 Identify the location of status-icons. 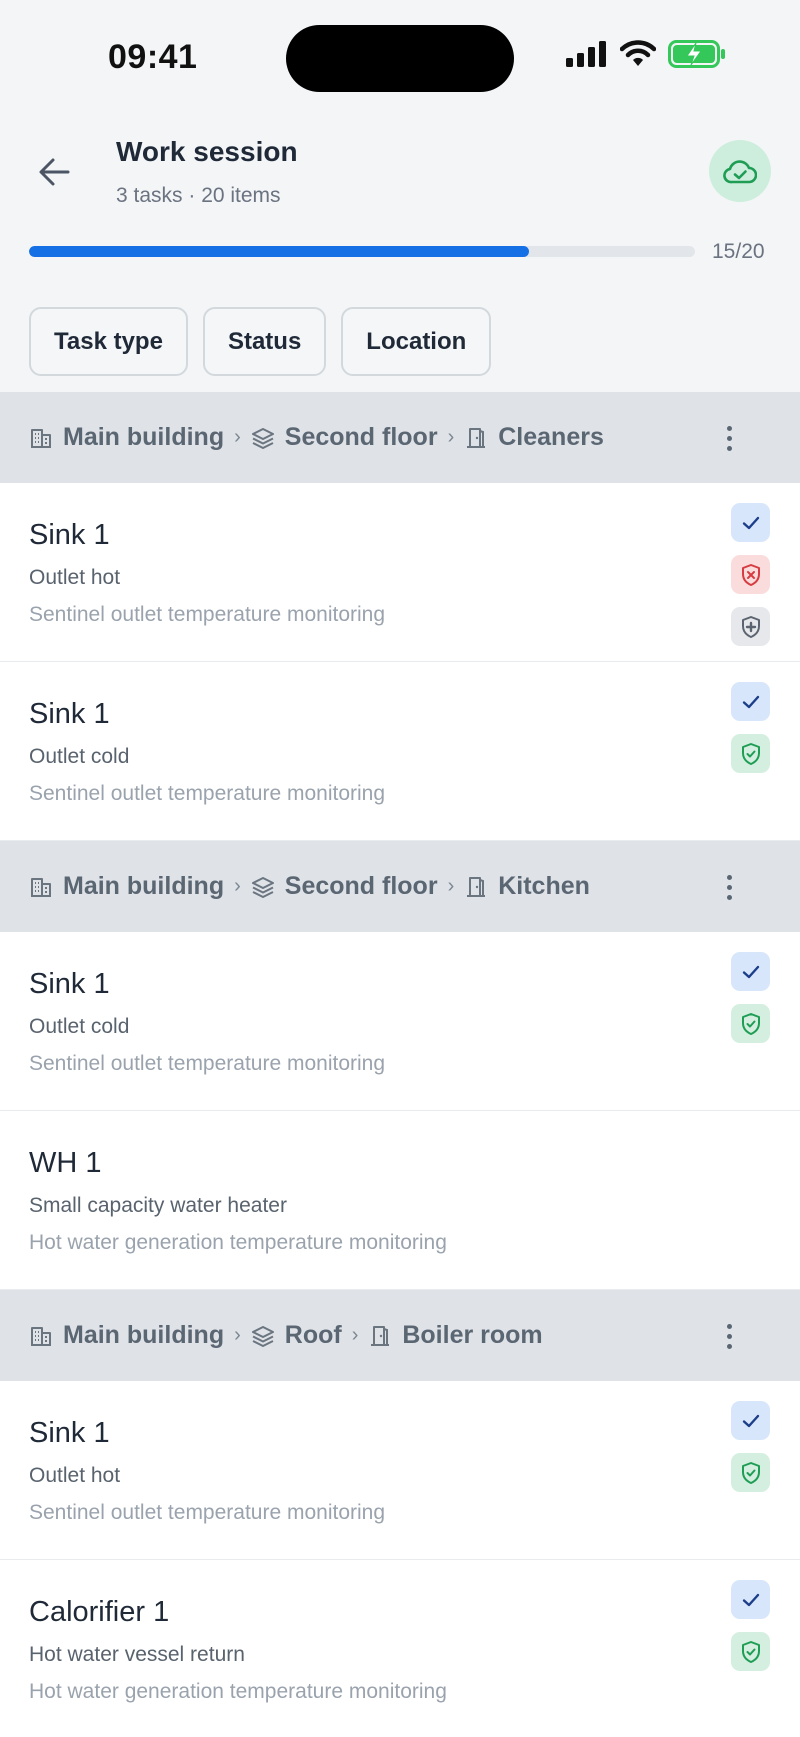
(646, 56).